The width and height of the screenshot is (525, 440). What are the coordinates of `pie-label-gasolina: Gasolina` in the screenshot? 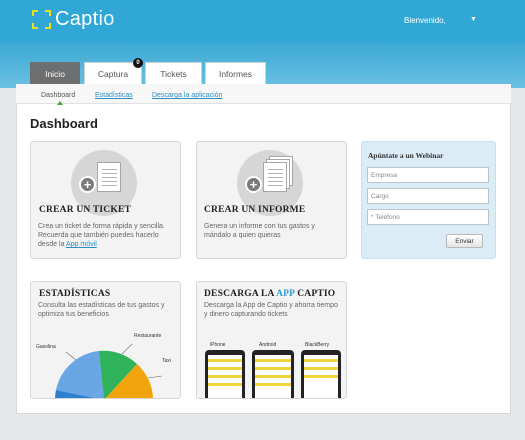 It's located at (46, 347).